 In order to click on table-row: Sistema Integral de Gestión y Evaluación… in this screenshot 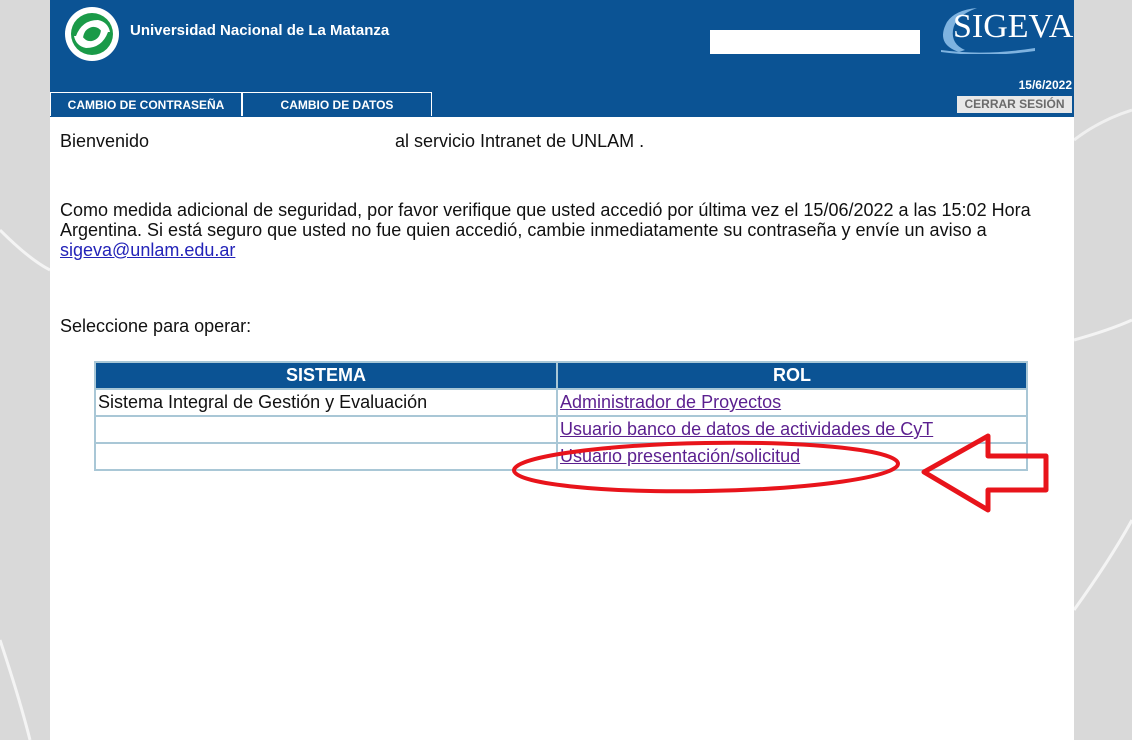, I will do `click(561, 402)`.